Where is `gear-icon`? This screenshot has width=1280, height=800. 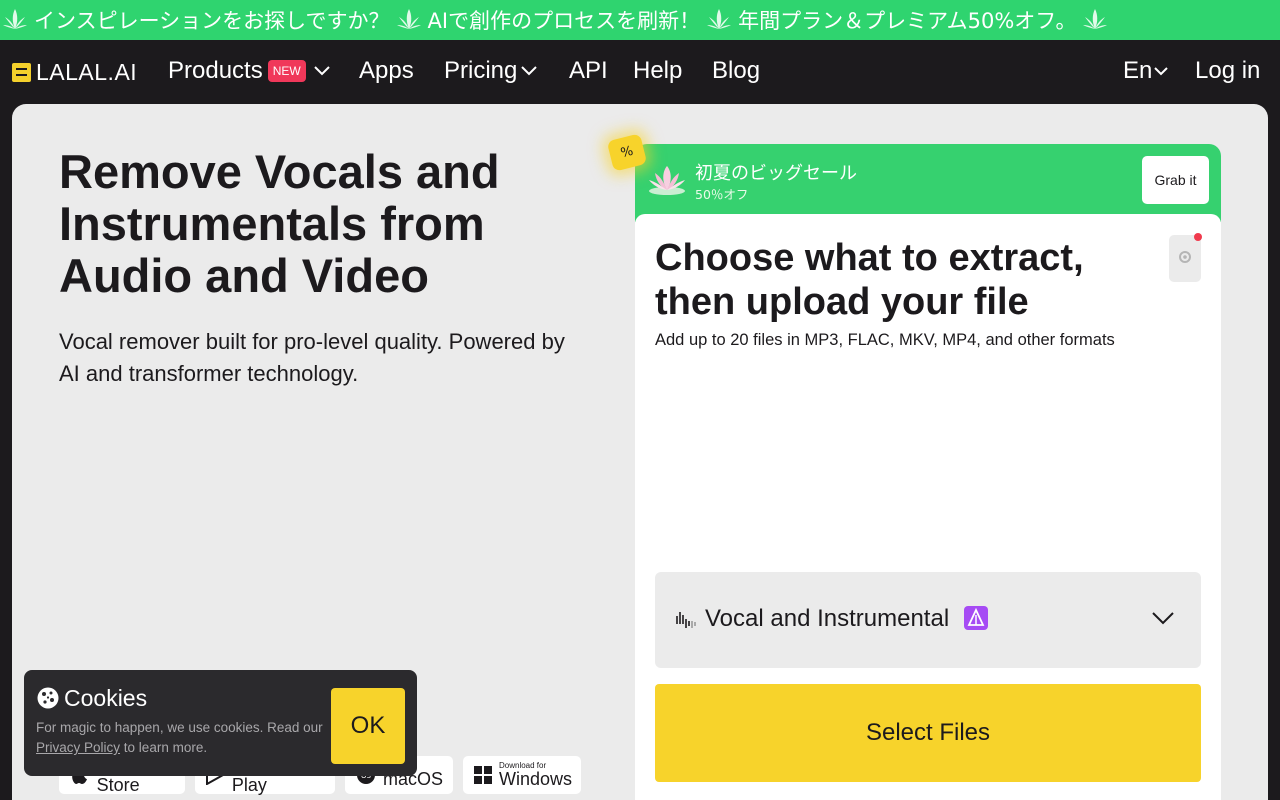
gear-icon is located at coordinates (1185, 258).